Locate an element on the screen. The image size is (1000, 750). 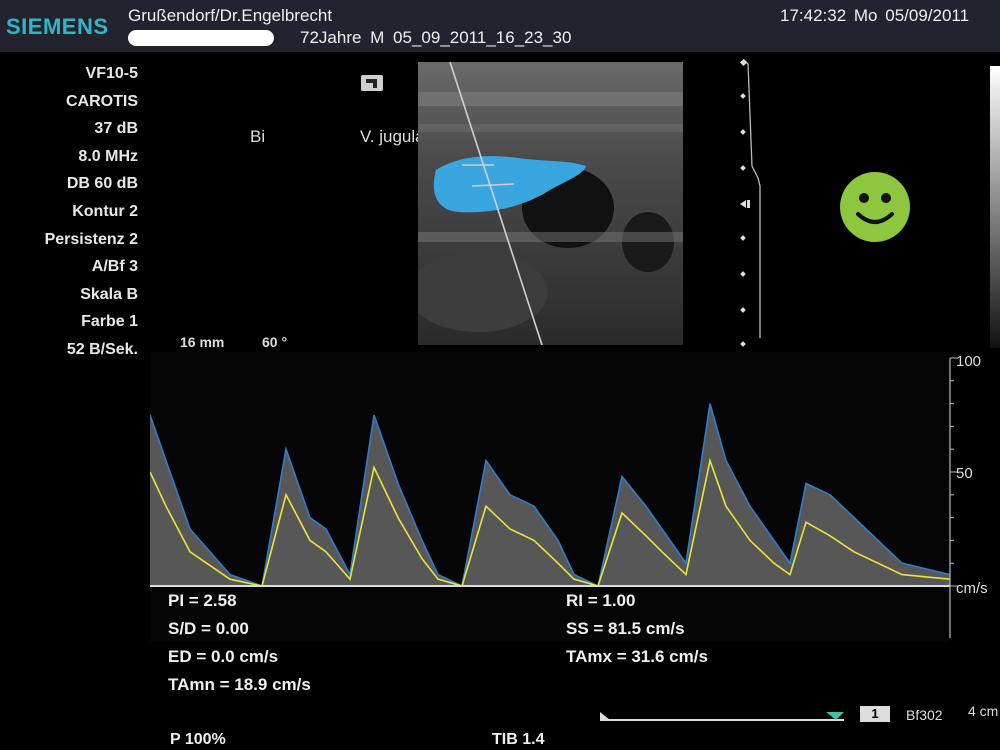
param-persistence: Persistenz 2 is located at coordinates (91, 239).